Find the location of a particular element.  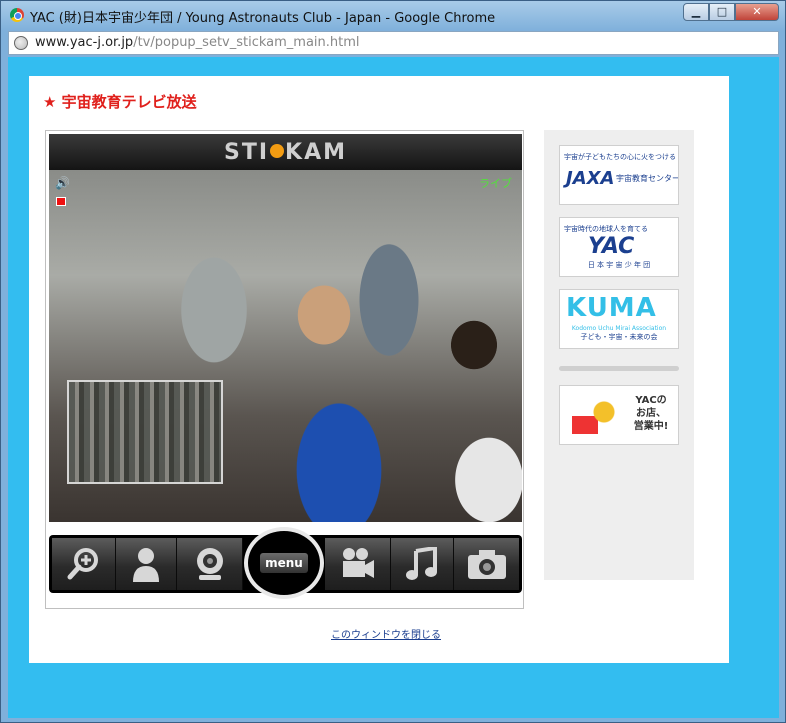

flag-icon is located at coordinates (61, 201).